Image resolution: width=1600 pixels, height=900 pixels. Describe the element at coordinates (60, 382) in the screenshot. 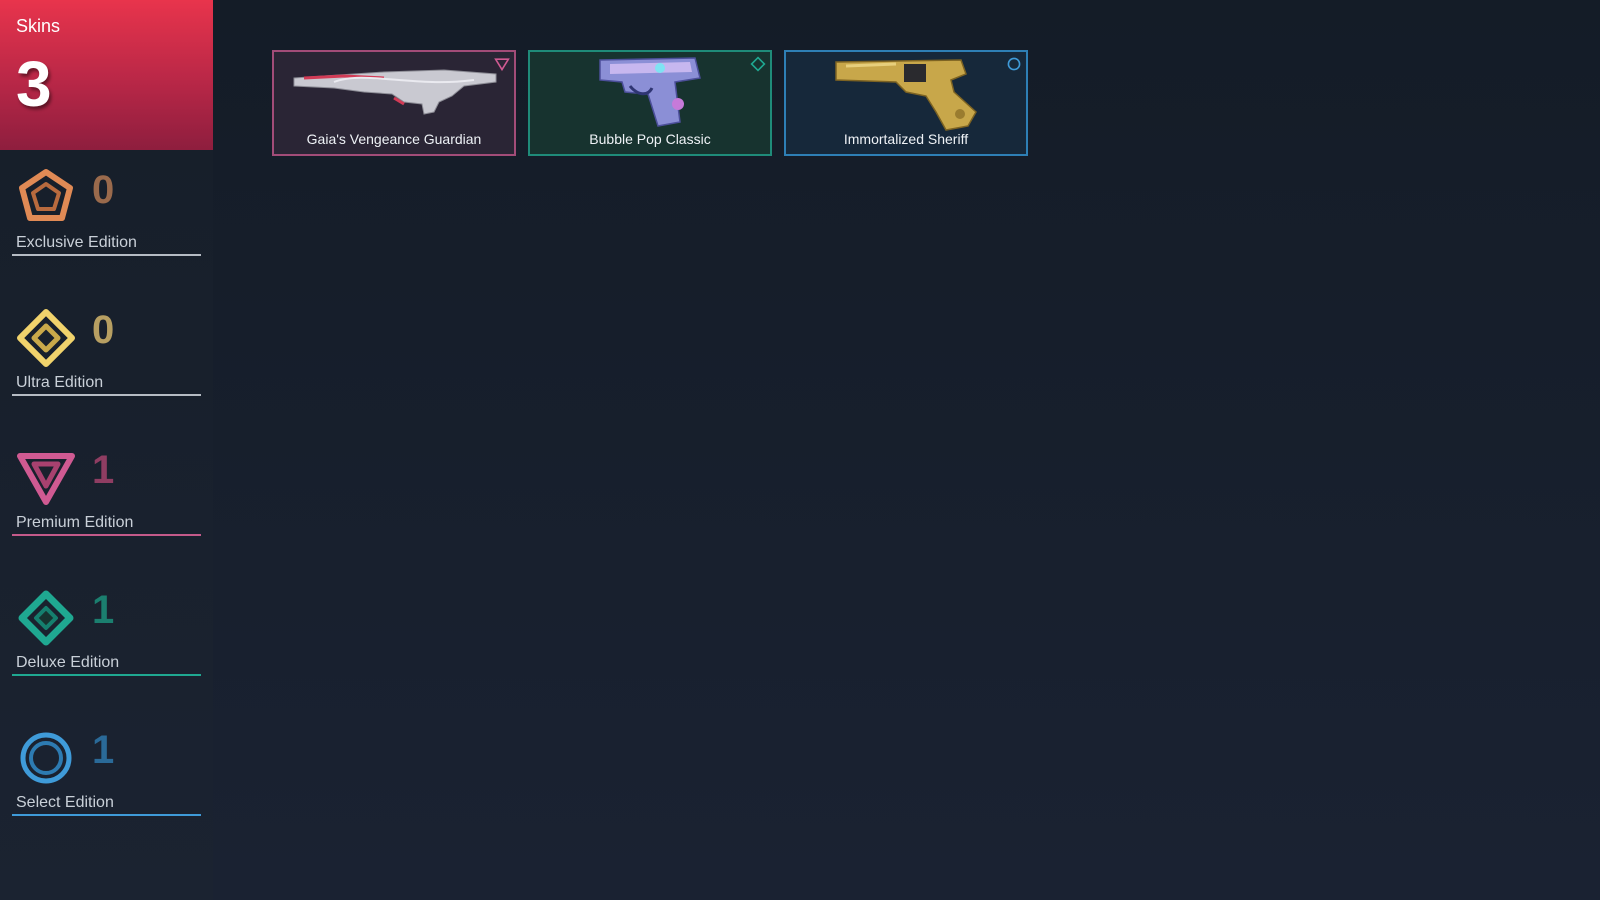

I see `tier-label: Ultra Edition` at that location.